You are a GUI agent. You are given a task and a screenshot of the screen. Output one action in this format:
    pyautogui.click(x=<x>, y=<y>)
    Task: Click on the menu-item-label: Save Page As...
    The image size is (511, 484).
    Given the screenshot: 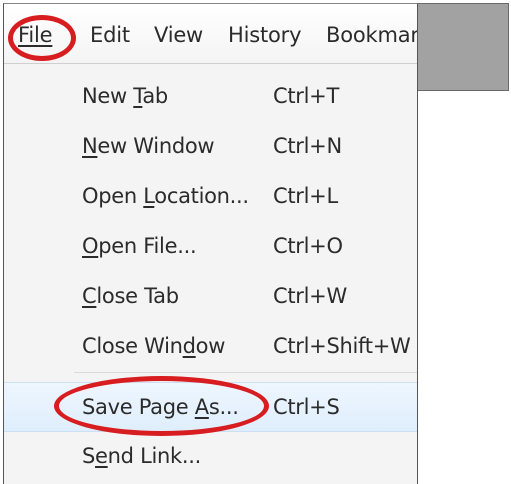 What is the action you would take?
    pyautogui.click(x=160, y=407)
    